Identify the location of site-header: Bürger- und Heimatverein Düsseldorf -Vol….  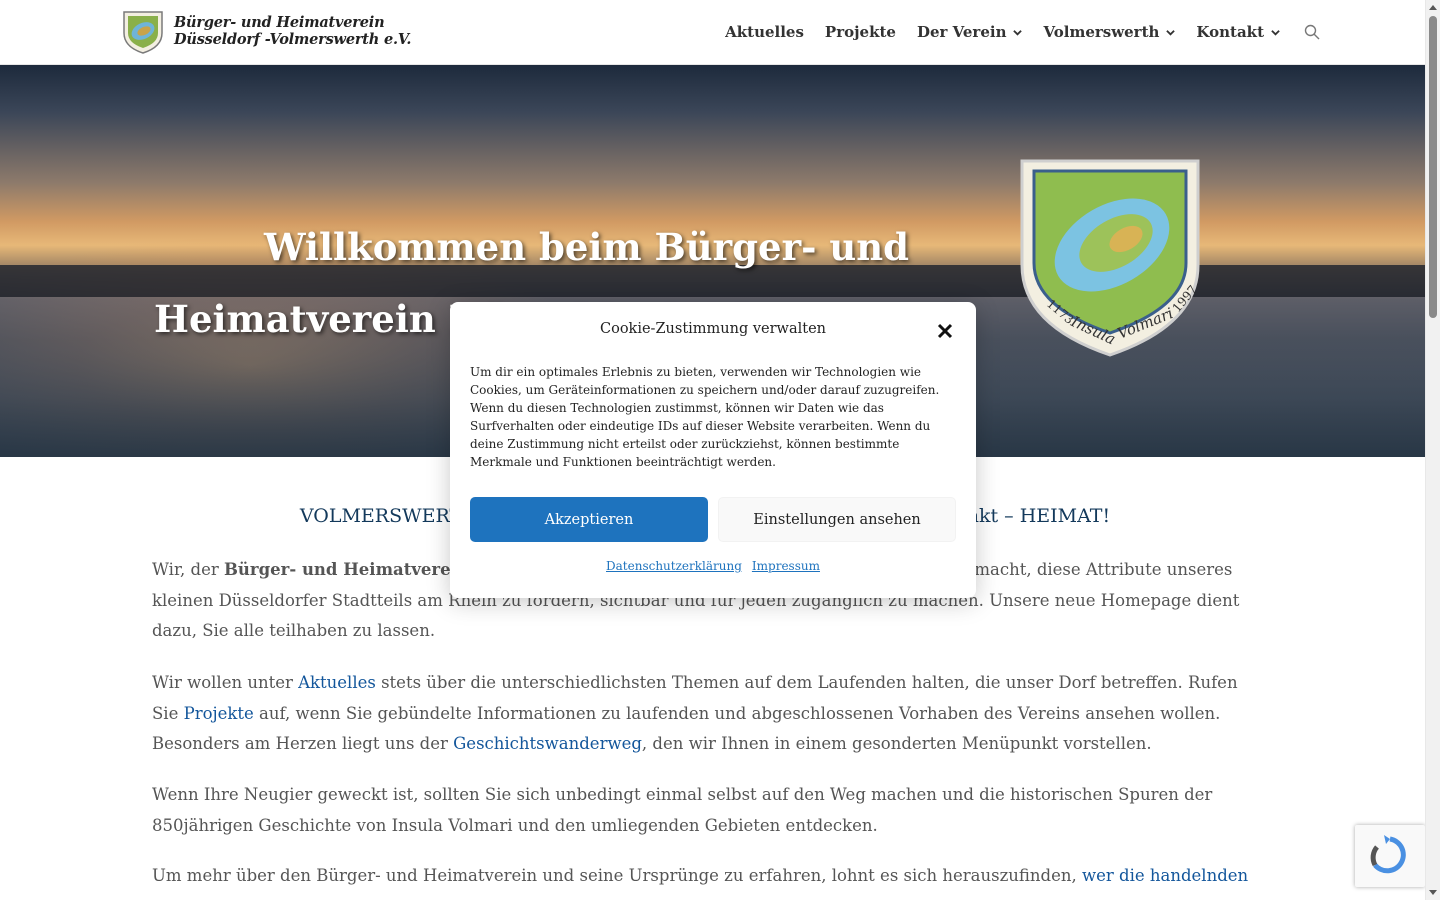
(712, 32).